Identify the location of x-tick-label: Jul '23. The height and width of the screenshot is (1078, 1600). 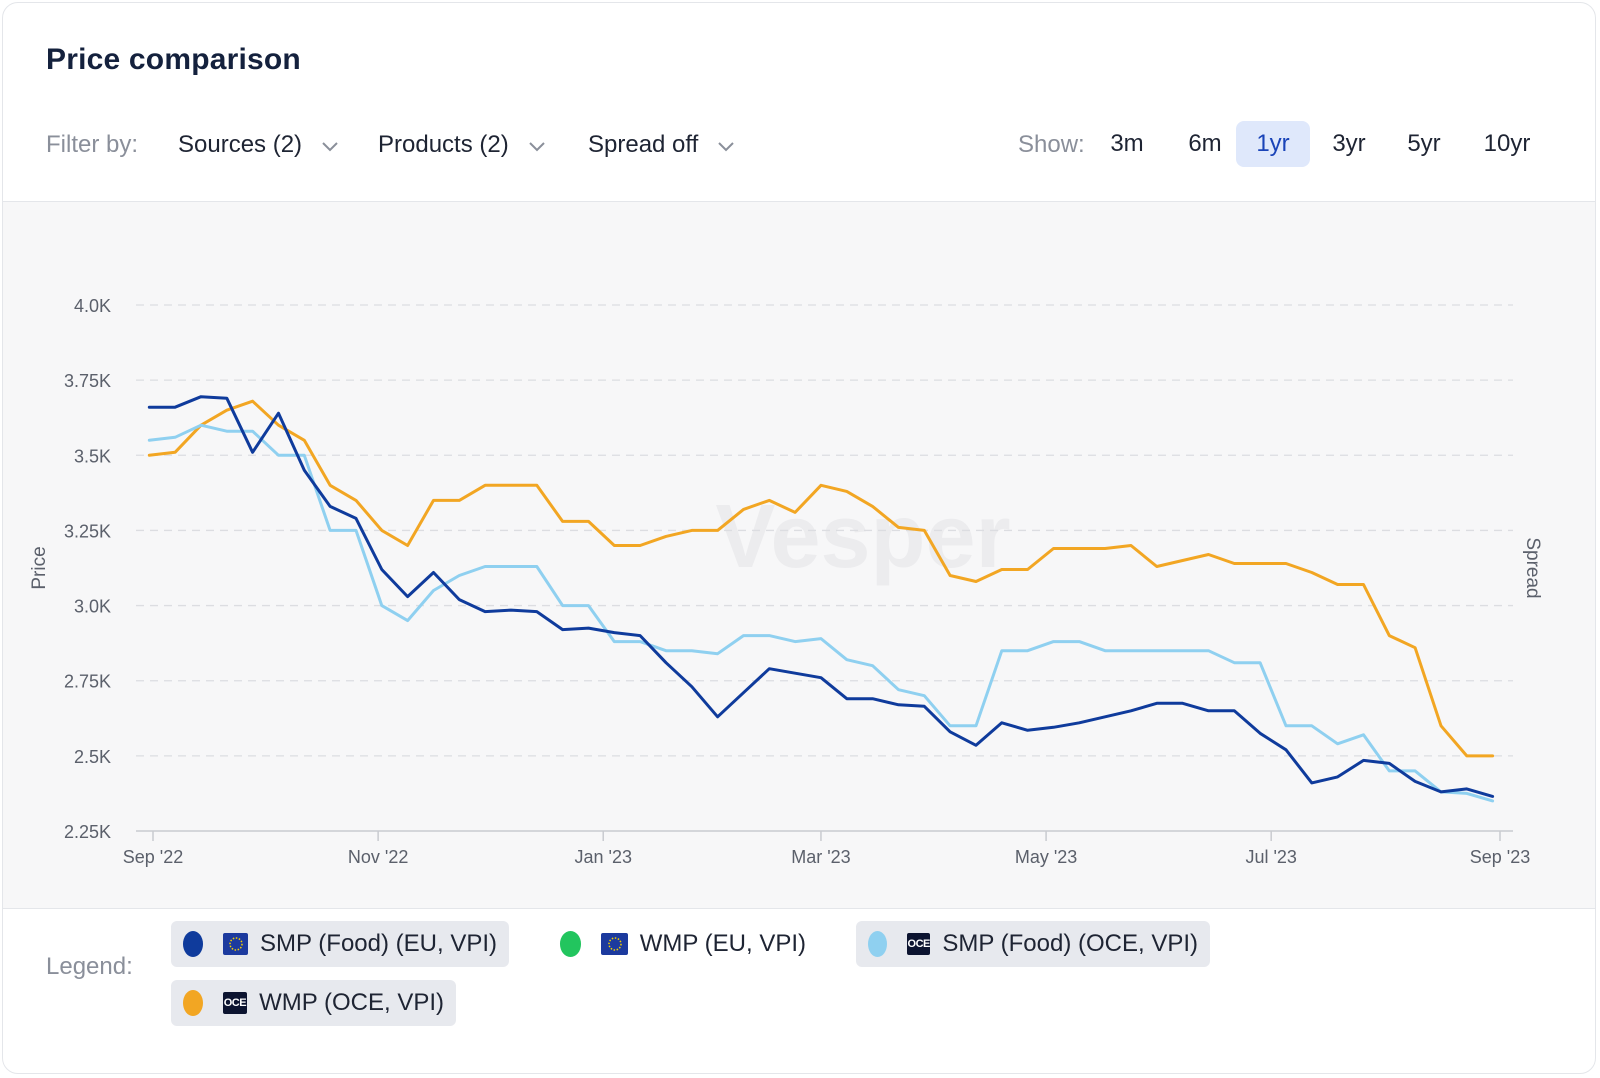
(1270, 857).